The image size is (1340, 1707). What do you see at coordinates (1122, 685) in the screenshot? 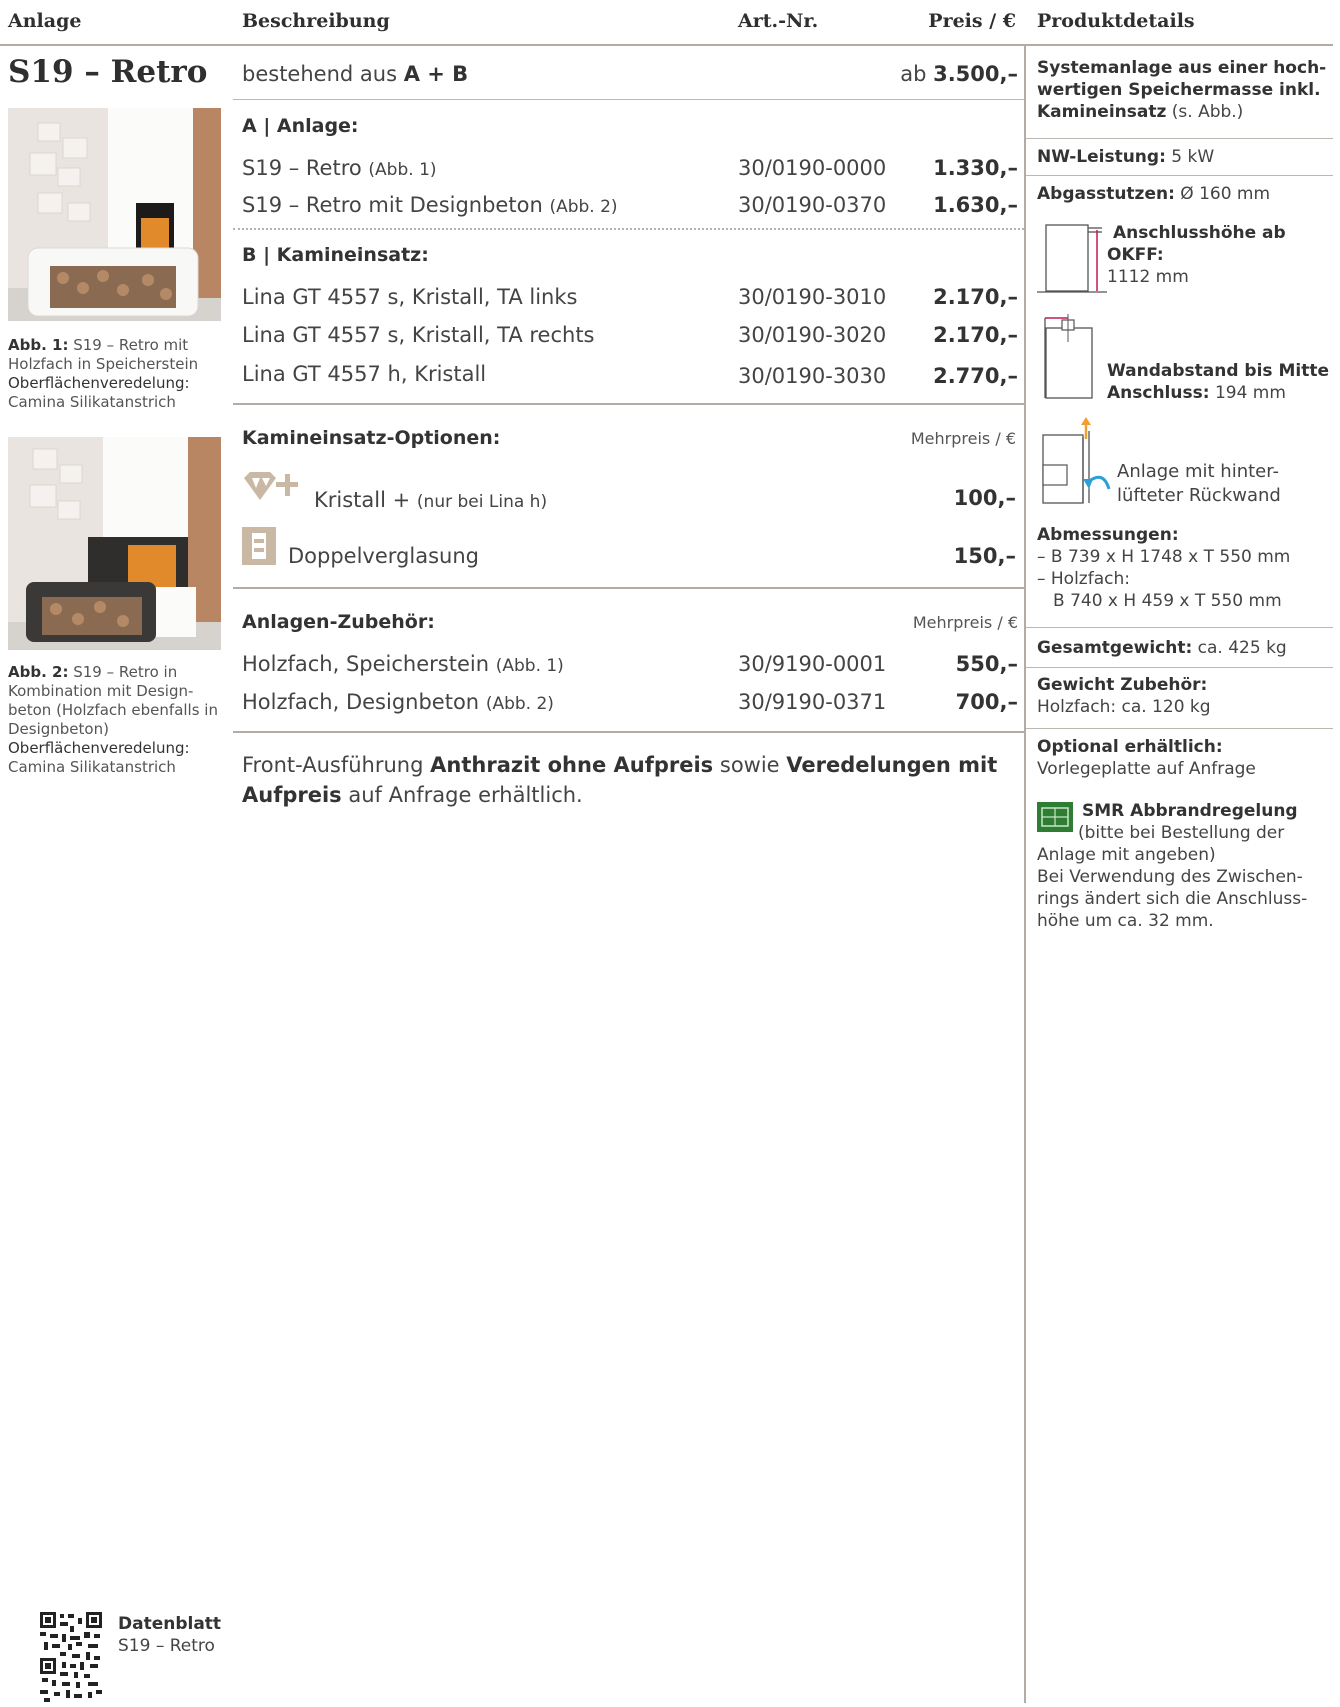
I see `zub-label: Gewicht Zubehör:` at bounding box center [1122, 685].